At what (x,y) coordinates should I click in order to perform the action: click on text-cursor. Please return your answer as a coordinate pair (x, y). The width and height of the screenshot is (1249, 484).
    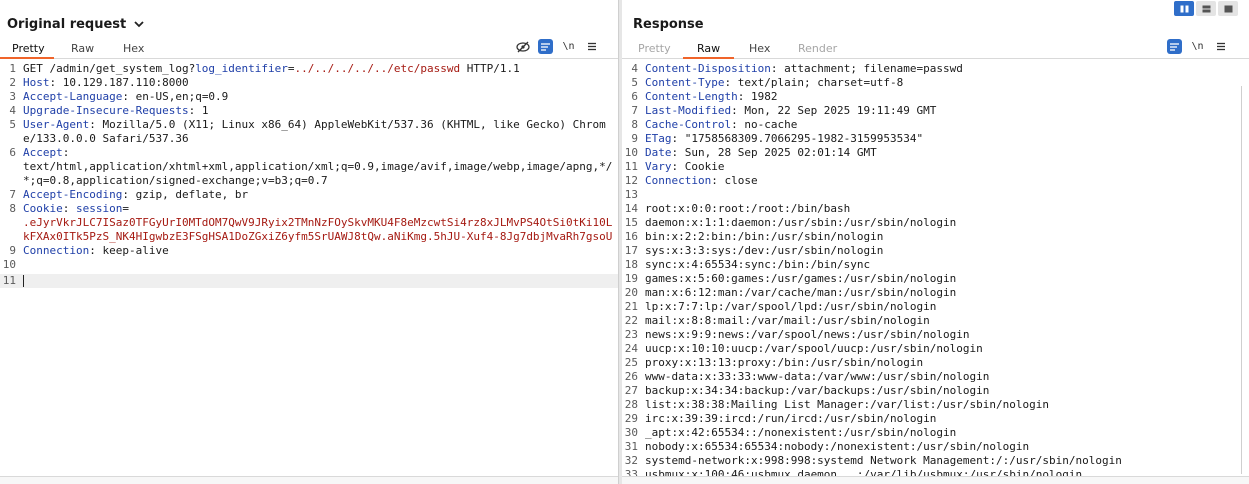
    Looking at the image, I should click on (23, 281).